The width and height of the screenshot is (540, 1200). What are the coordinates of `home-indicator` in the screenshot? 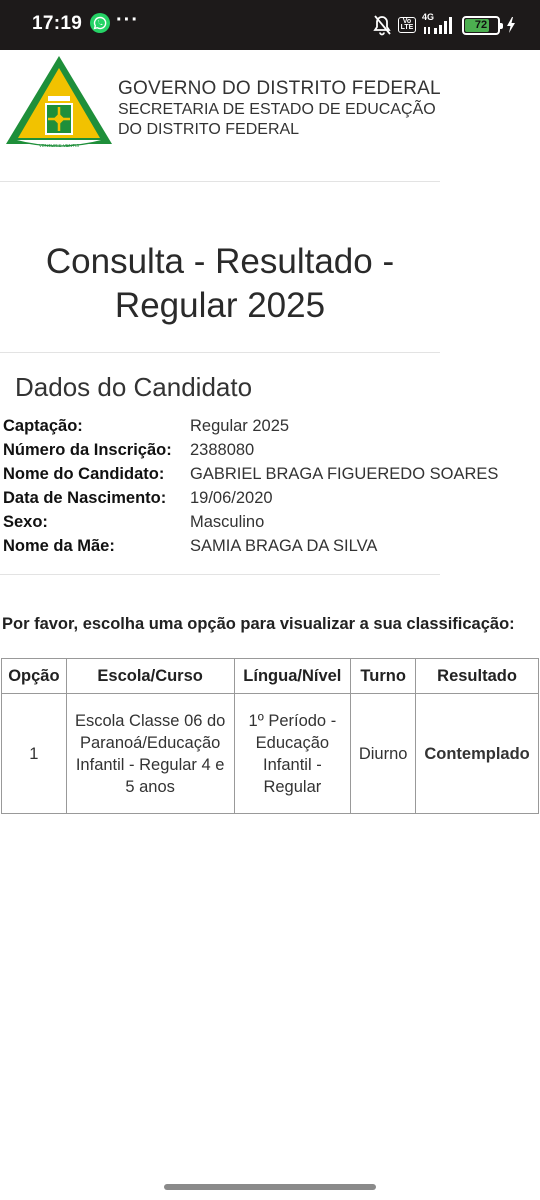 It's located at (270, 1187).